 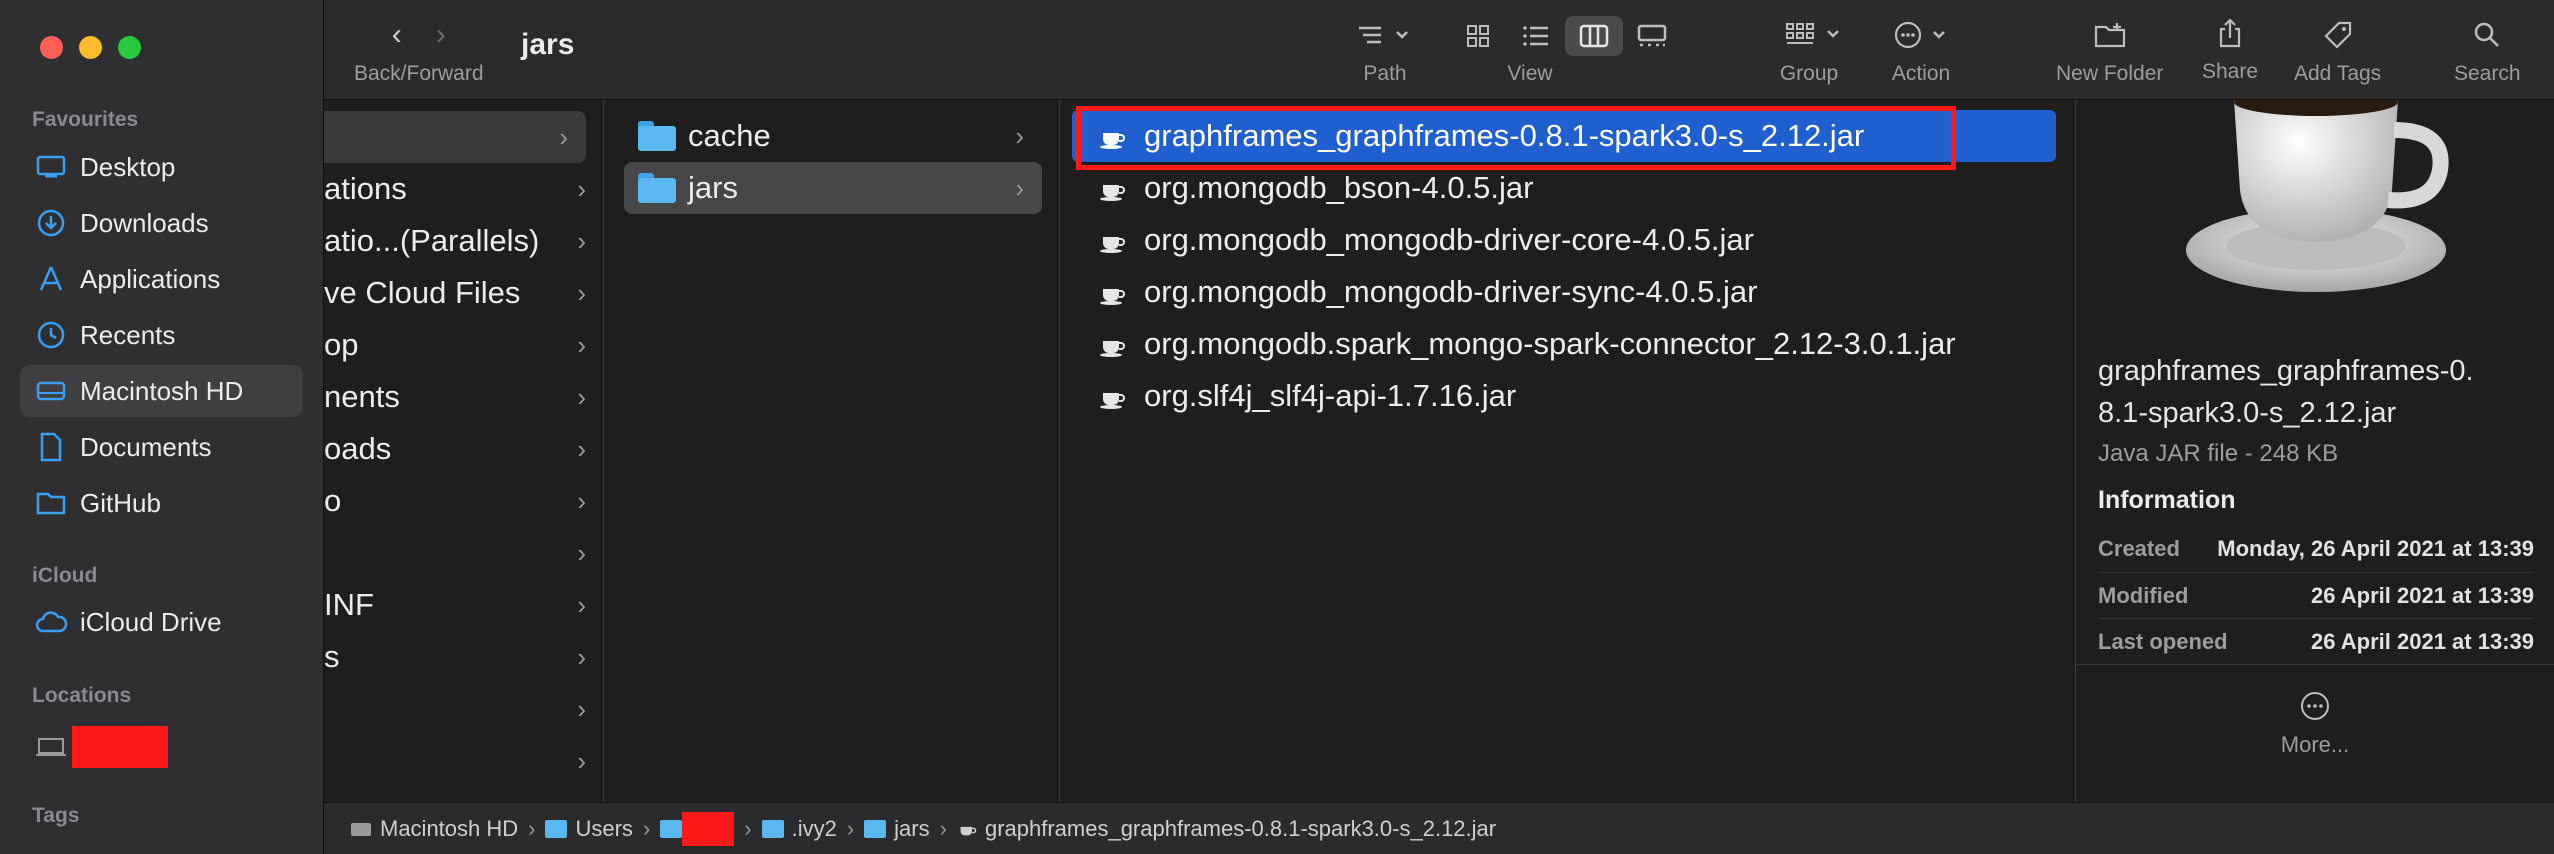 I want to click on folder-item-jars: jars ›, so click(x=833, y=188).